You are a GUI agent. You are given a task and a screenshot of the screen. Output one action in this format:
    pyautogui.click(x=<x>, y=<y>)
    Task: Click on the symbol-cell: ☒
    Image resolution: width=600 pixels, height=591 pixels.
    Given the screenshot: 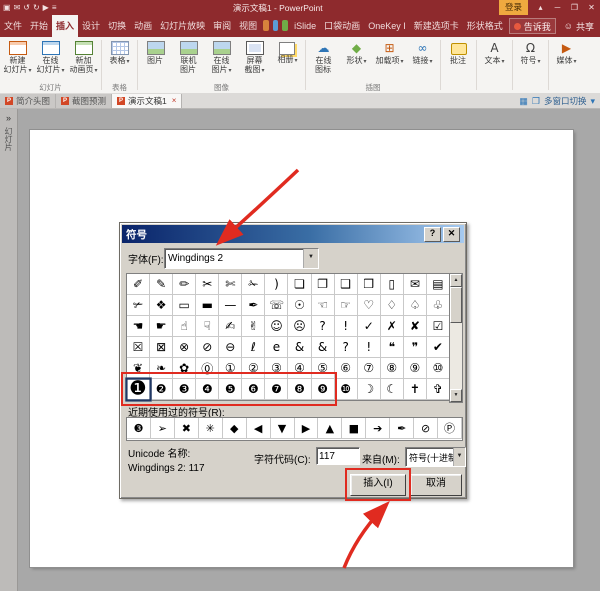 What is the action you would take?
    pyautogui.click(x=139, y=347)
    